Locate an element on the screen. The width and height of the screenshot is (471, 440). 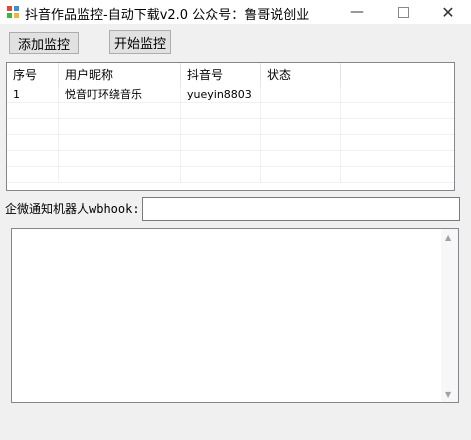
title-bar: 抖音作品监控-自动下载v2.0 公众号：鲁哥说创业 — ✕ is located at coordinates (235, 12).